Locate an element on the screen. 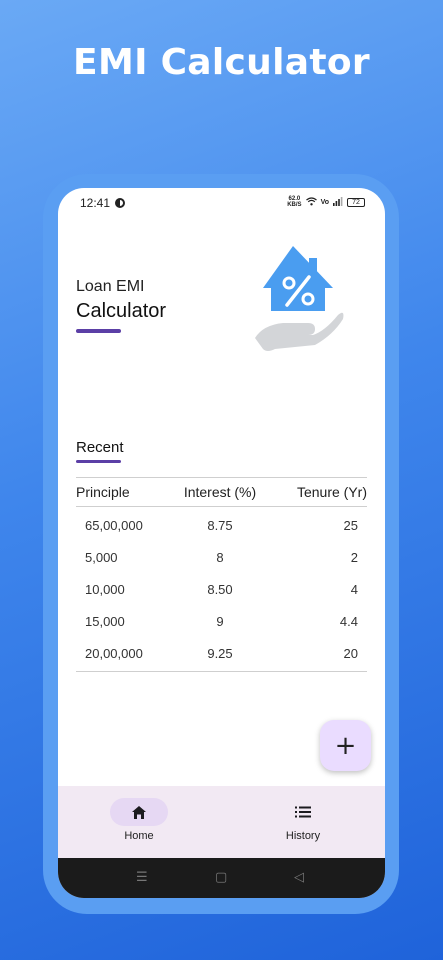 Image resolution: width=443 pixels, height=960 pixels. back-icon: ◁ is located at coordinates (299, 877).